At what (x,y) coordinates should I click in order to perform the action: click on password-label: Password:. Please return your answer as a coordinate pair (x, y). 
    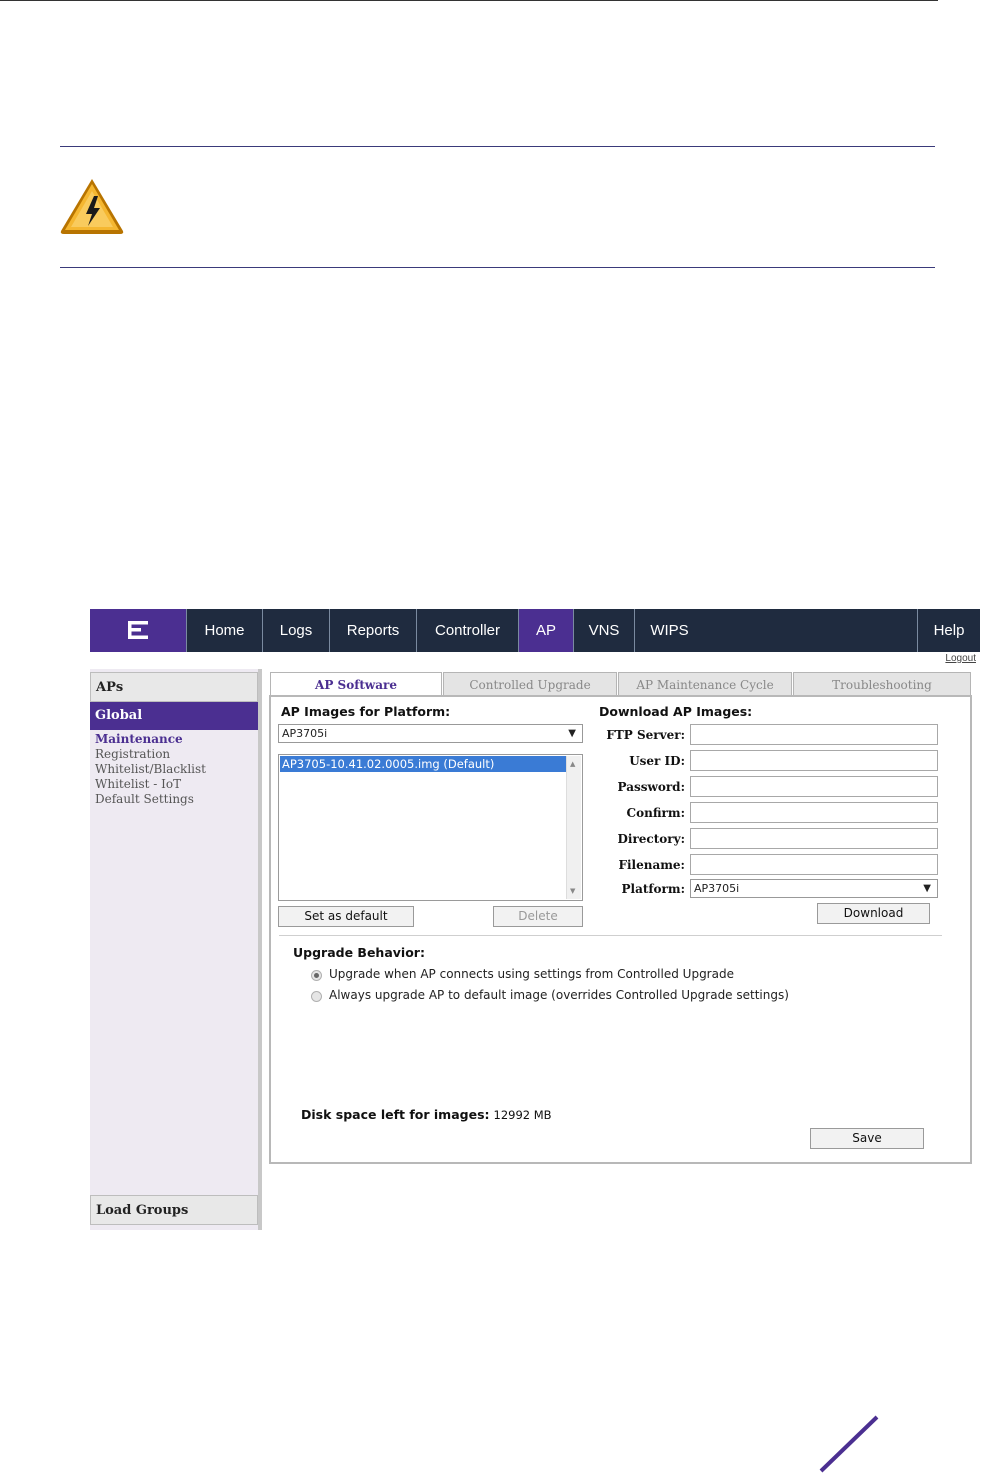
    Looking at the image, I should click on (651, 787).